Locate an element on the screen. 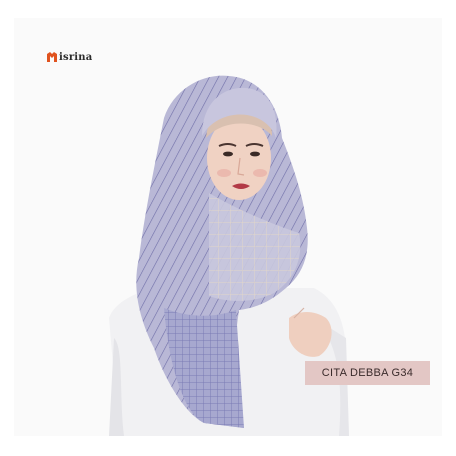 This screenshot has height=456, width=456. brand-mark-icon is located at coordinates (52, 57).